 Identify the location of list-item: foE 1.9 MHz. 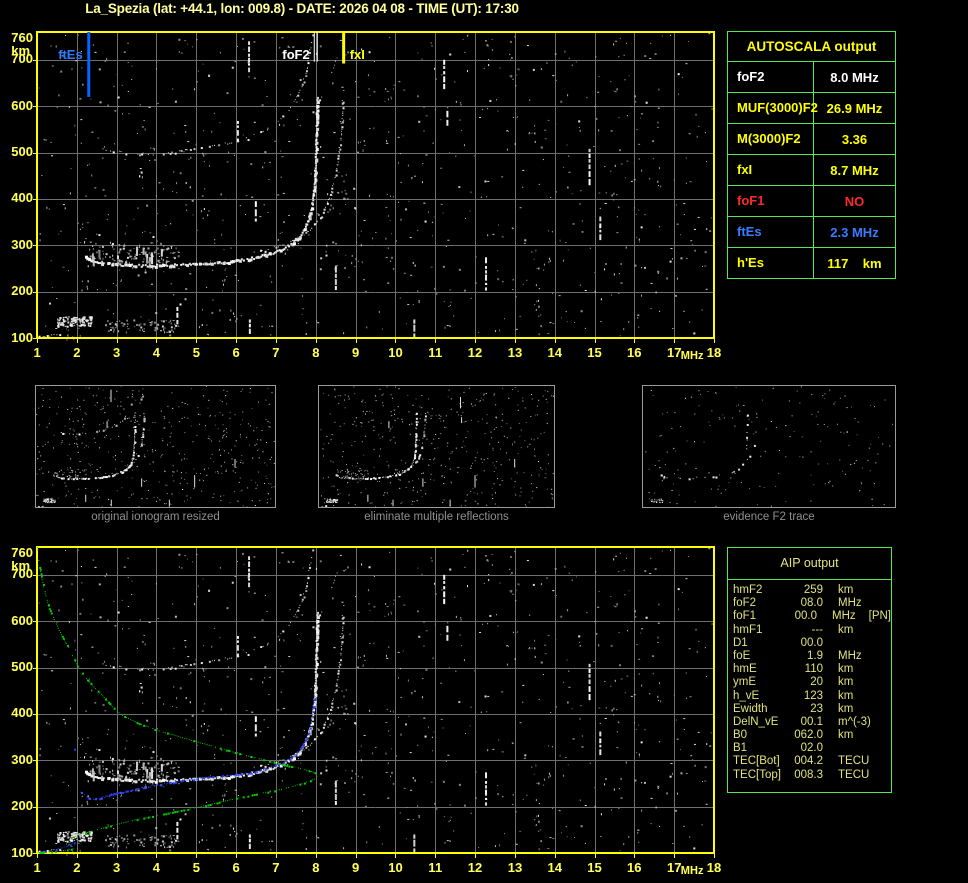
(797, 655).